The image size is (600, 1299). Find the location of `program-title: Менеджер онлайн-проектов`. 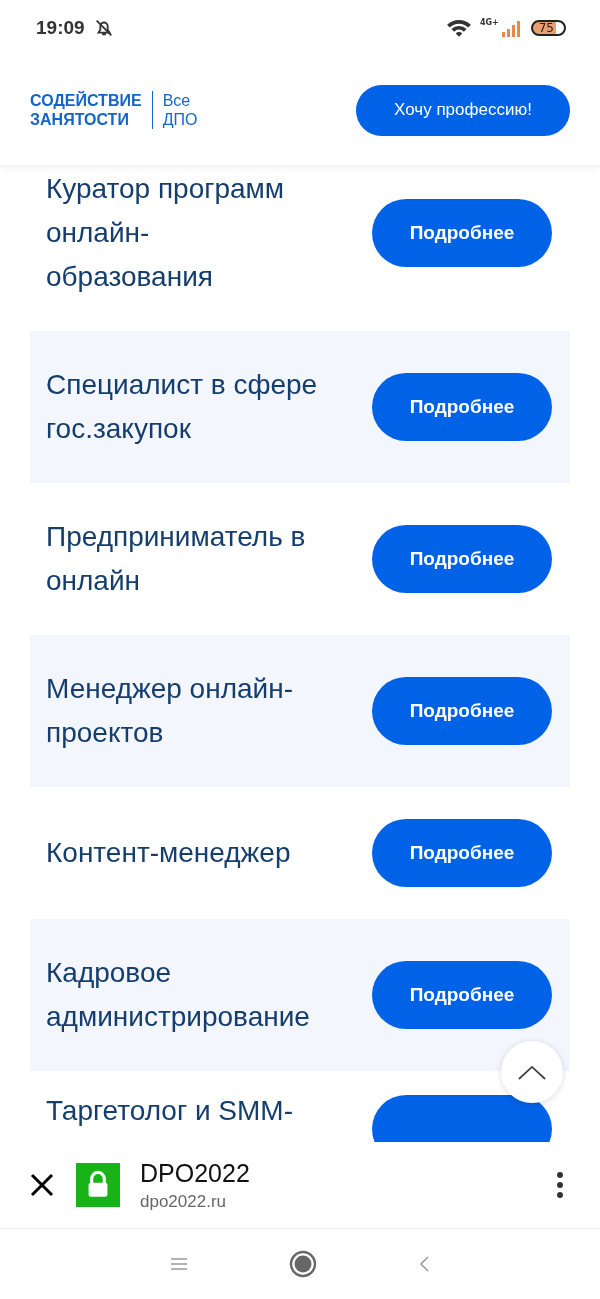

program-title: Менеджер онлайн-проектов is located at coordinates (170, 711).